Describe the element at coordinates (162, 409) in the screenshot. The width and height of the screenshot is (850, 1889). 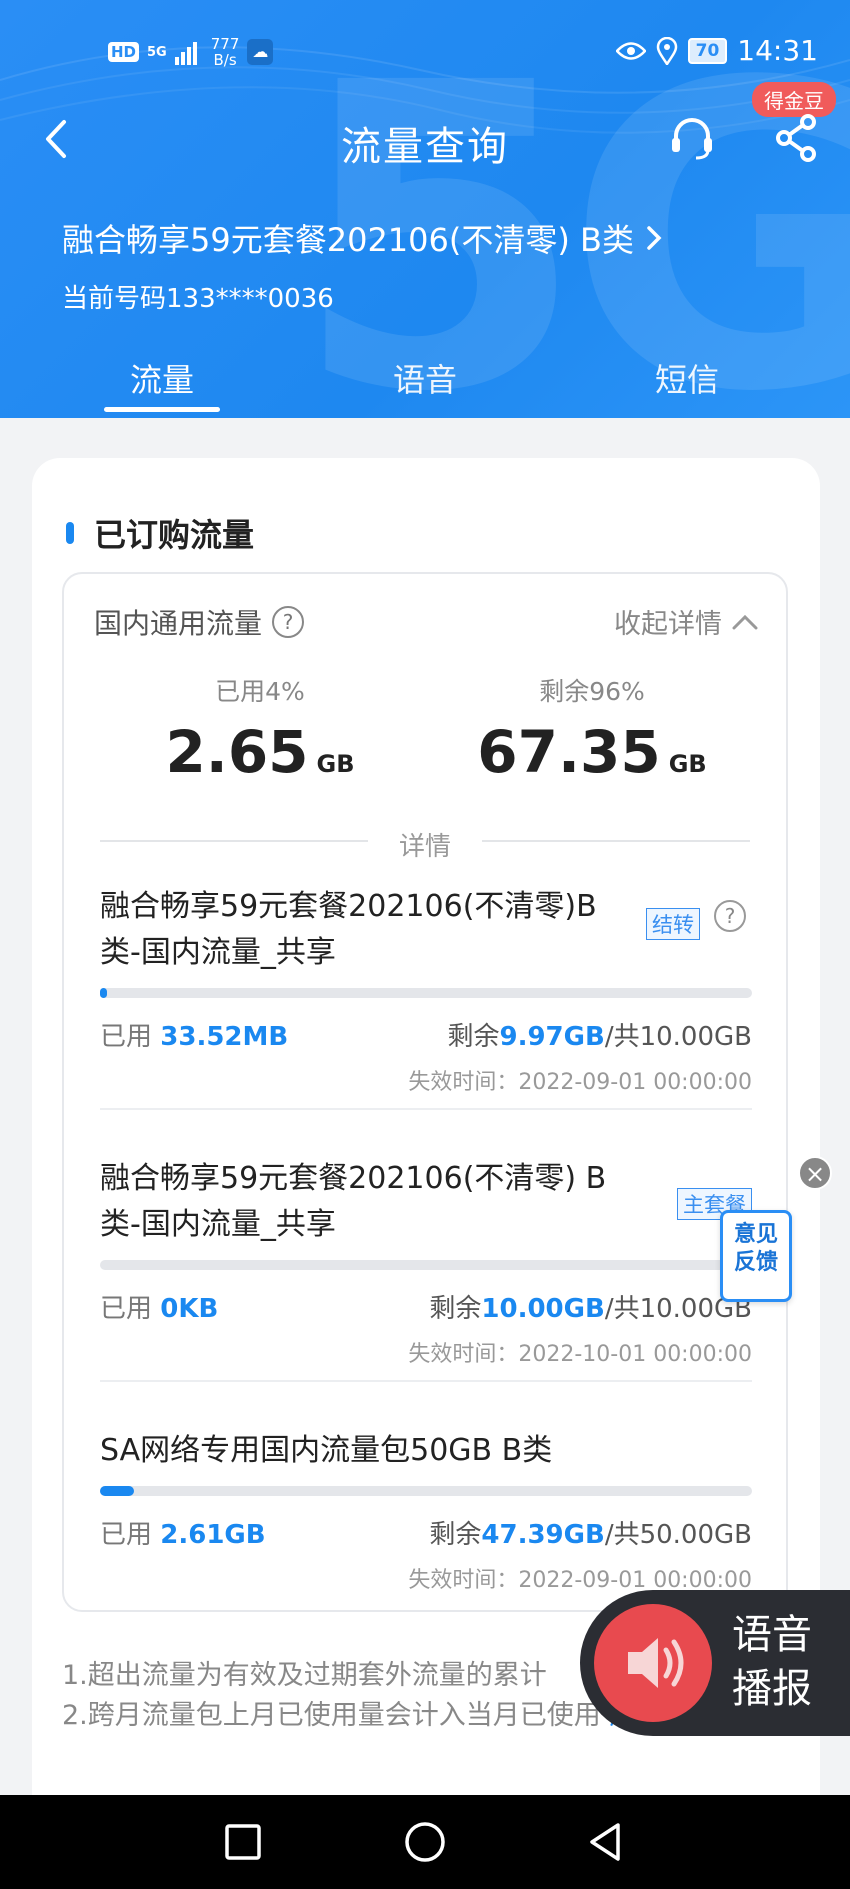
I see `active-tab-indicator` at that location.